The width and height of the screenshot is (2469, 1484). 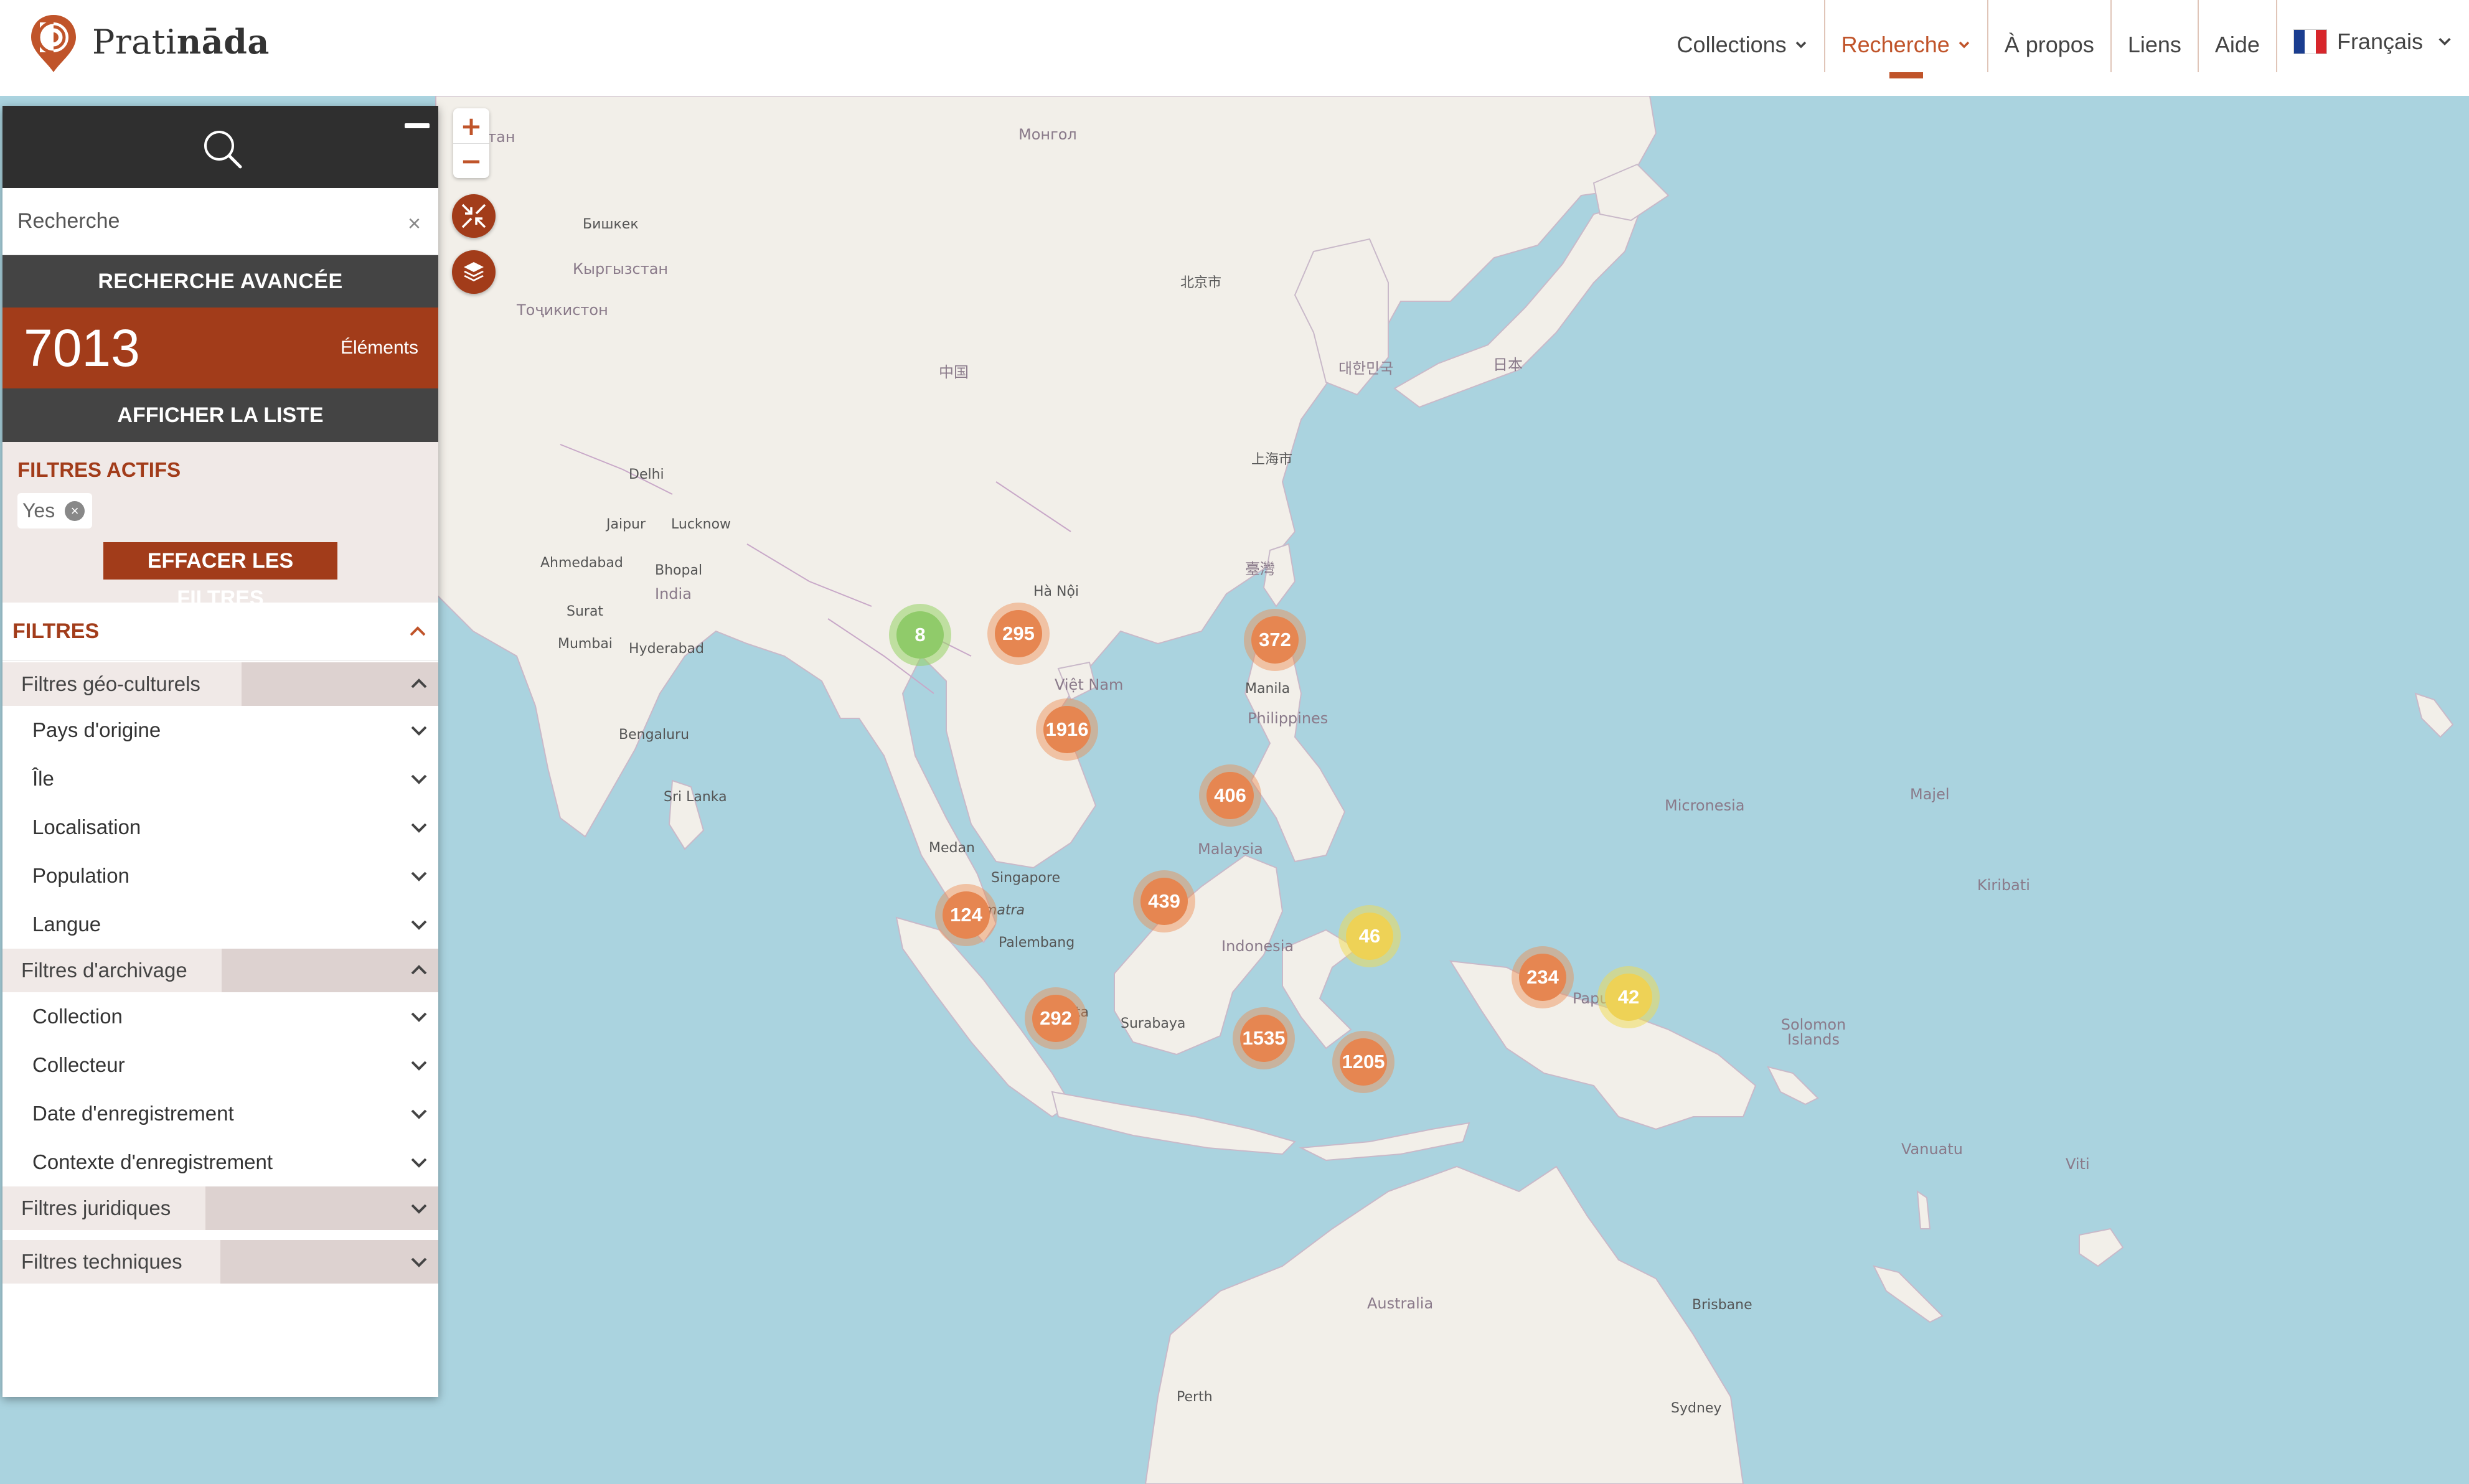 I want to click on map-cluster: 1205, so click(x=1363, y=1062).